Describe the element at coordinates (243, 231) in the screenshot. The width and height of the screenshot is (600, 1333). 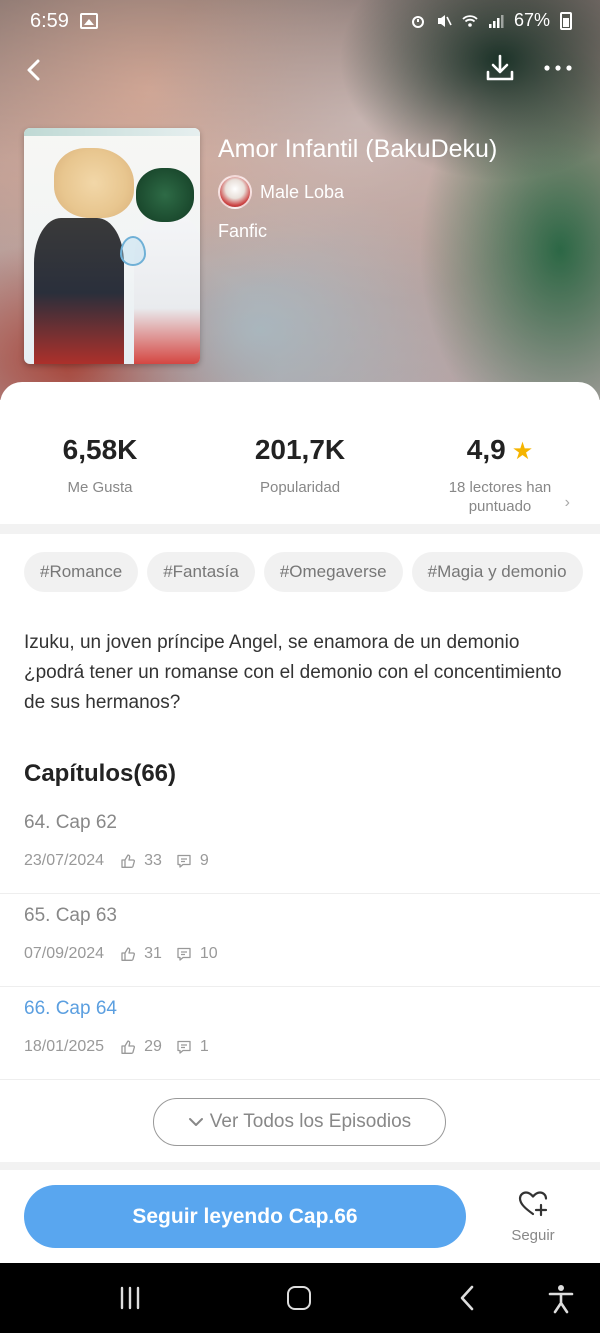
I see `book-genre: Fanfic` at that location.